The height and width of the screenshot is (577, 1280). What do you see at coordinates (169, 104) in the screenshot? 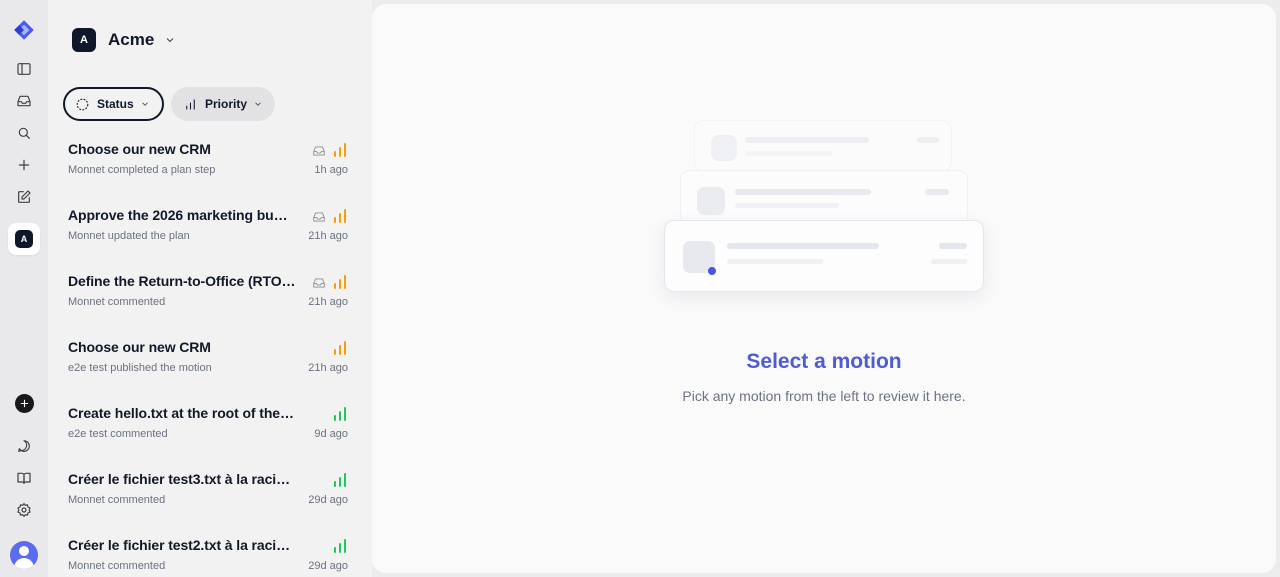
I see `filter-bar: Status Priority` at bounding box center [169, 104].